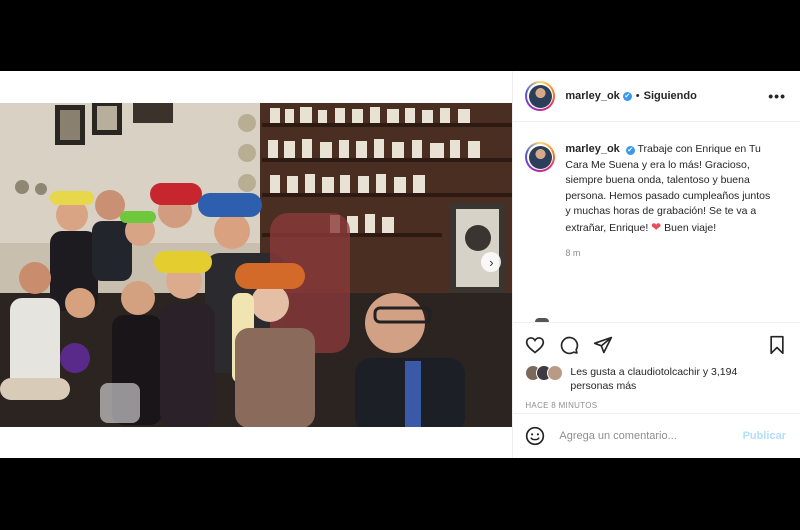 The image size is (800, 530). What do you see at coordinates (491, 262) in the screenshot?
I see `chevron-right-icon: ›` at bounding box center [491, 262].